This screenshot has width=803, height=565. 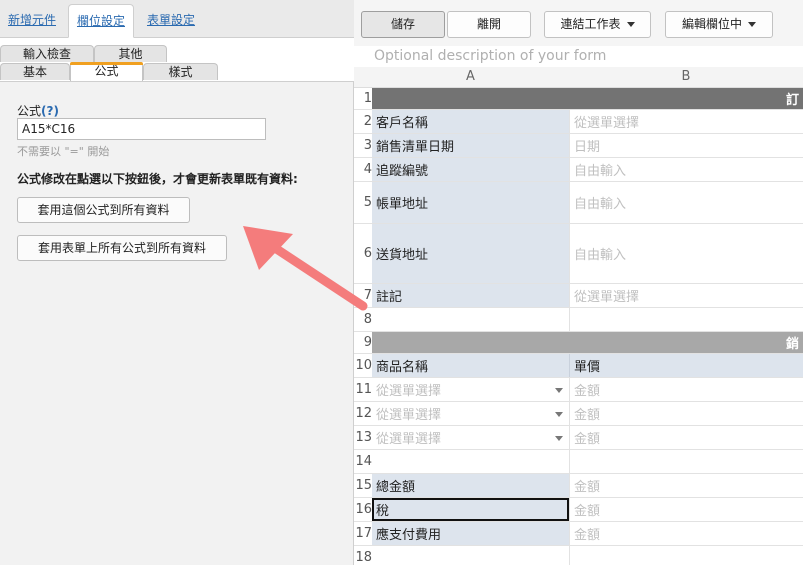 I want to click on cell-b1: 訂, so click(x=686, y=98).